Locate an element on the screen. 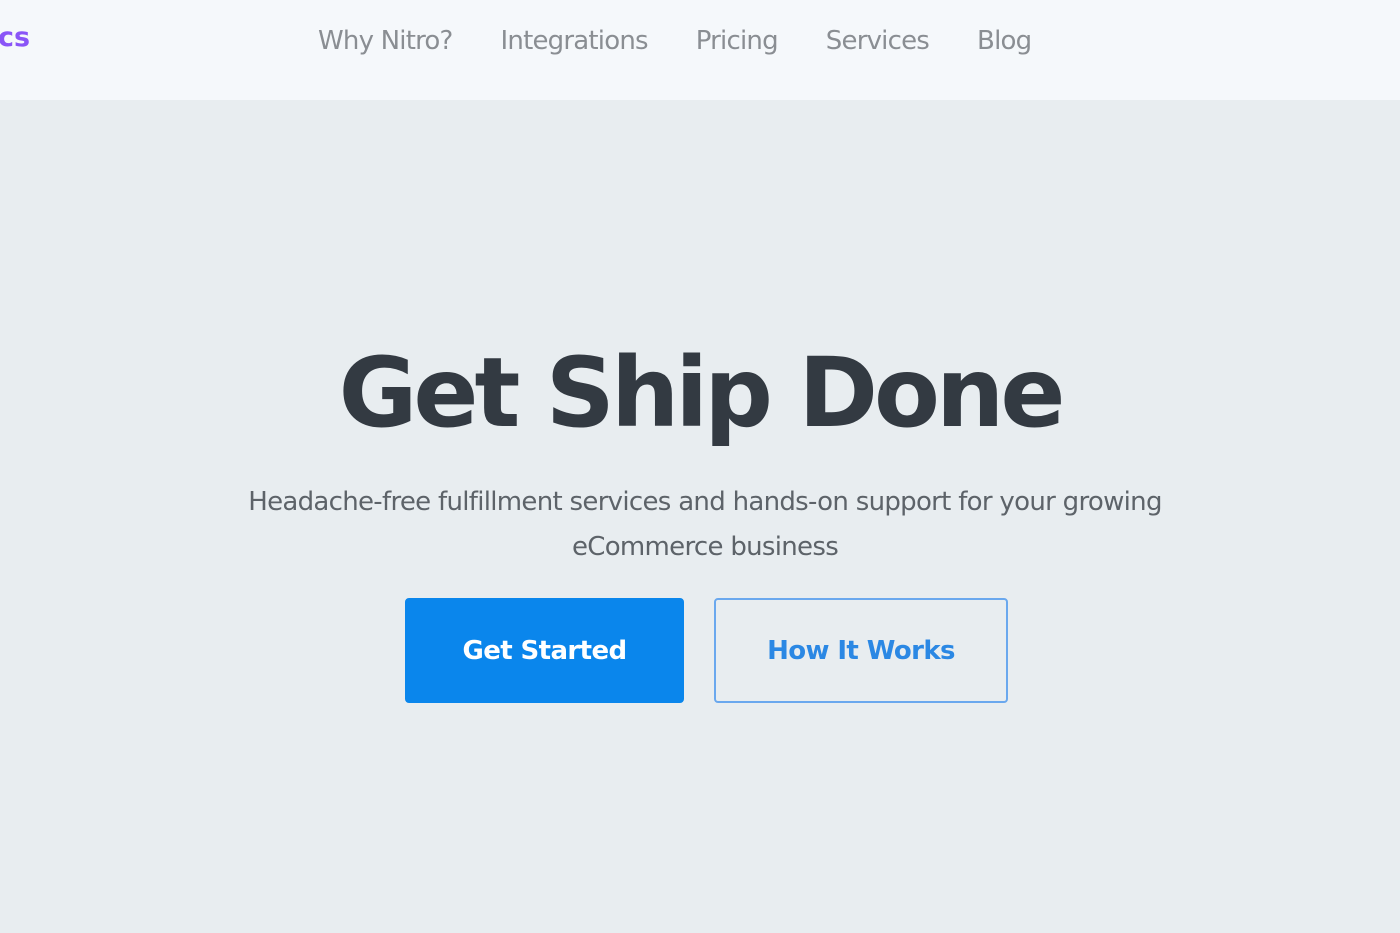 The image size is (1400, 933). hero-title: Get Ship Done is located at coordinates (702, 393).